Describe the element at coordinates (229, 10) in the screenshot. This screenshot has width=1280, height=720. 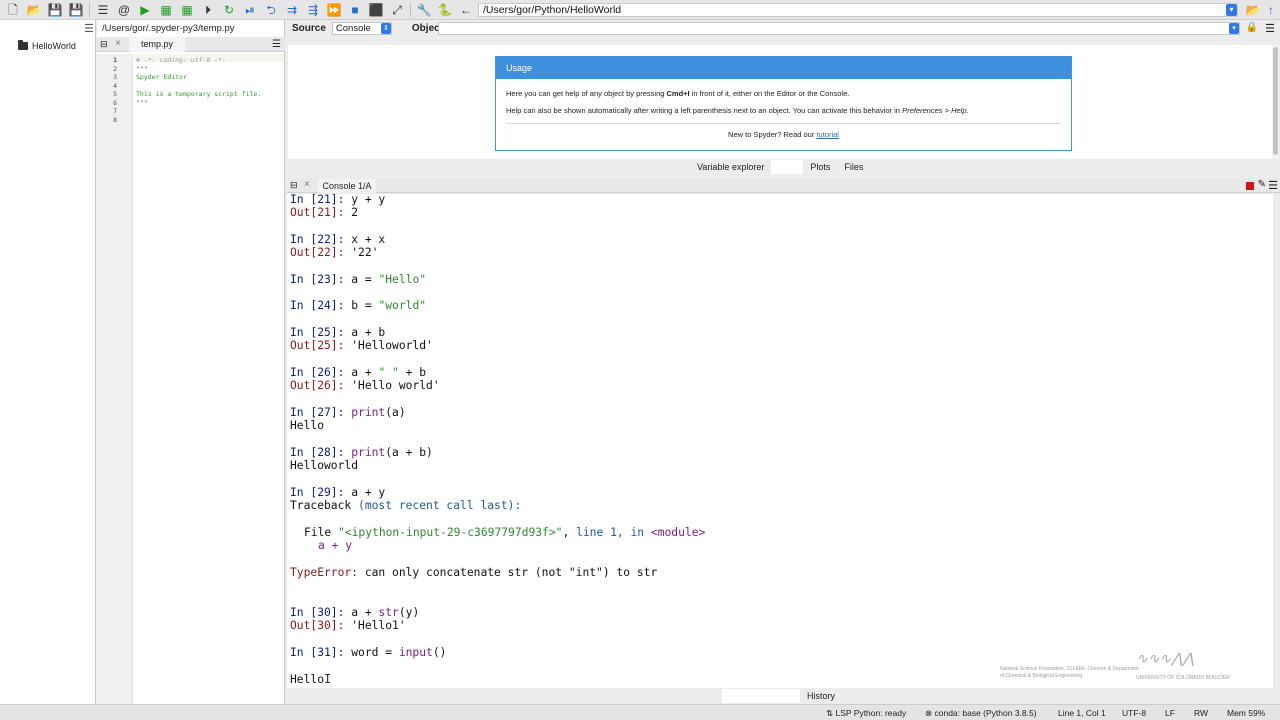
I see `rerun-icon: ↻` at that location.